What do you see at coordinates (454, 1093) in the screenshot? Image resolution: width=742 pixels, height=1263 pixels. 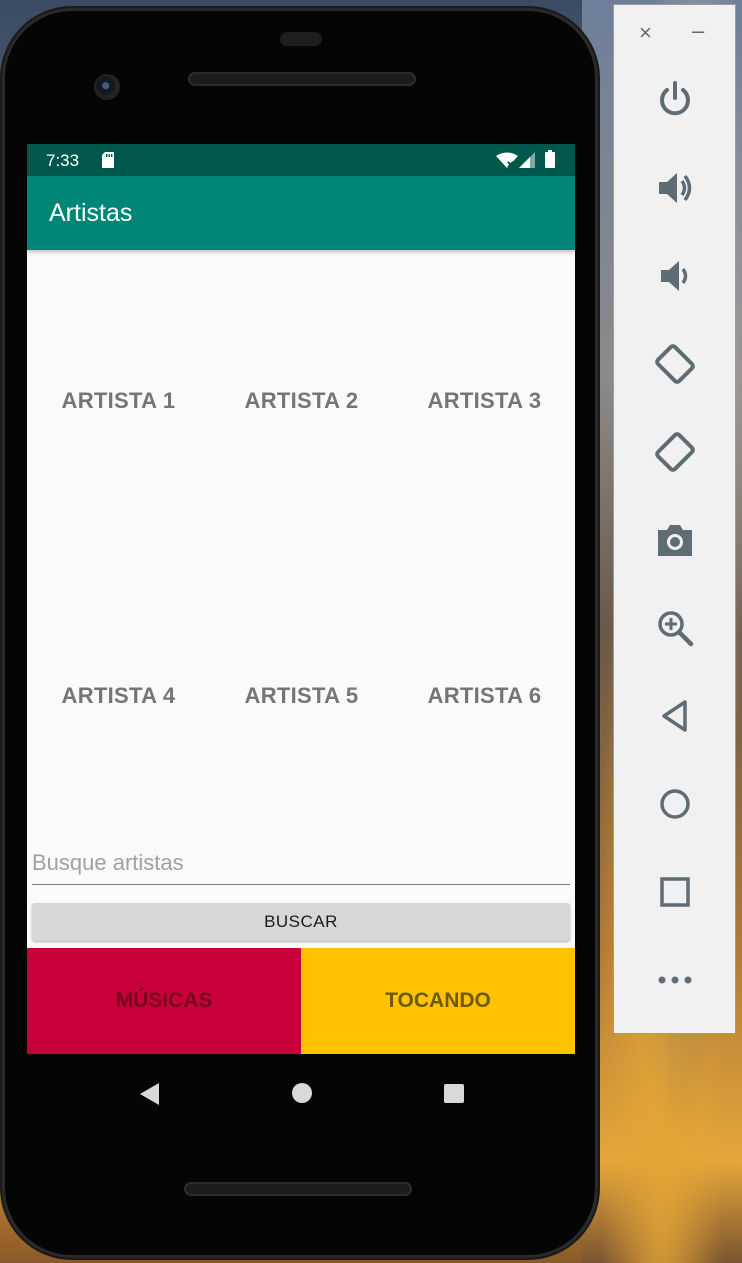 I see `nav-recents-icon` at bounding box center [454, 1093].